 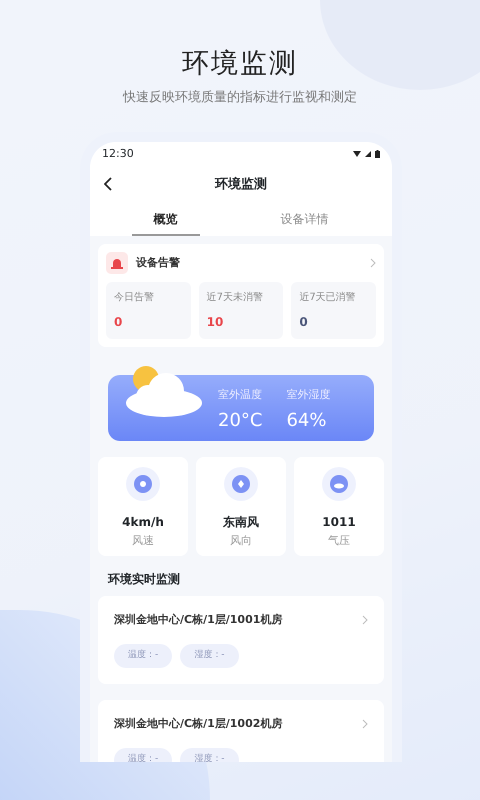 What do you see at coordinates (241, 541) in the screenshot?
I see `metric-label: 风向` at bounding box center [241, 541].